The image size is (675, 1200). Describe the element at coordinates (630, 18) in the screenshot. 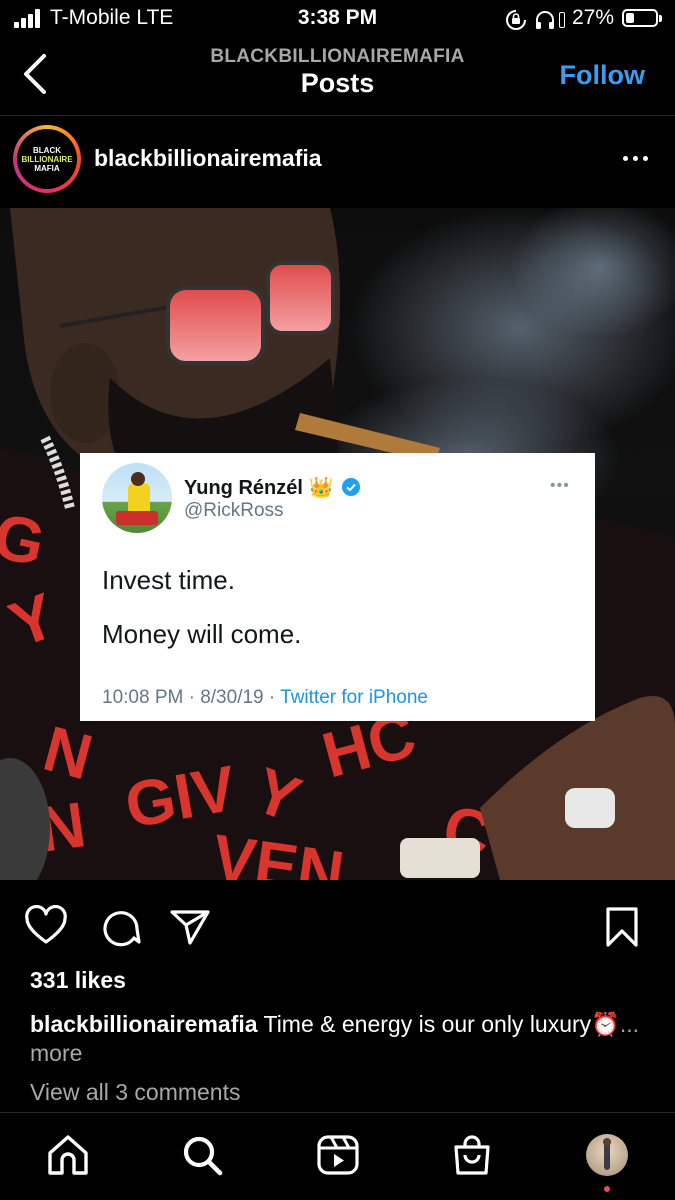

I see `battery-level` at that location.